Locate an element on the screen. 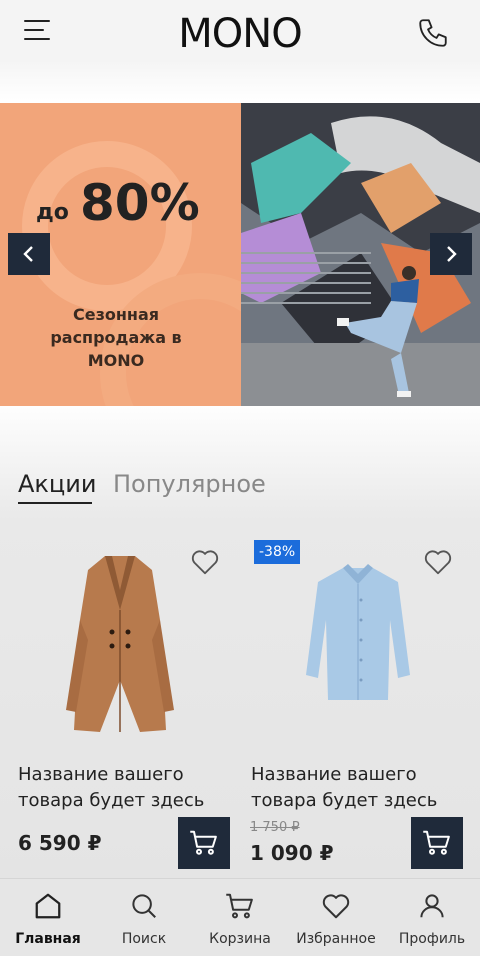  logo: MONO is located at coordinates (240, 34).